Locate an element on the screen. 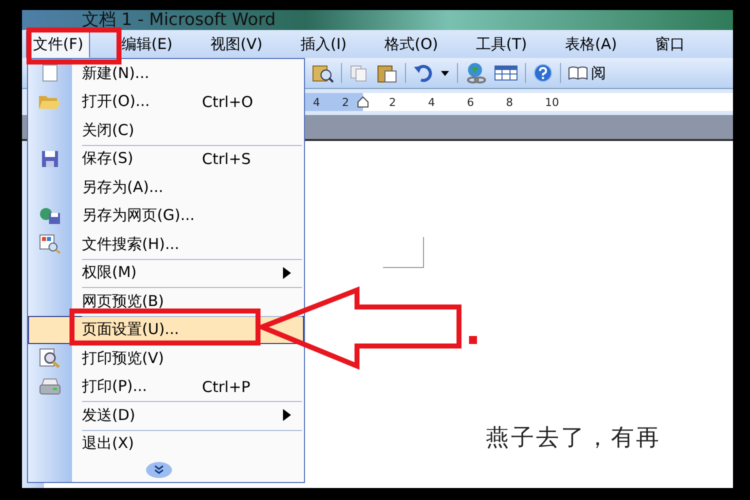 The image size is (750, 500). research-icon is located at coordinates (323, 73).